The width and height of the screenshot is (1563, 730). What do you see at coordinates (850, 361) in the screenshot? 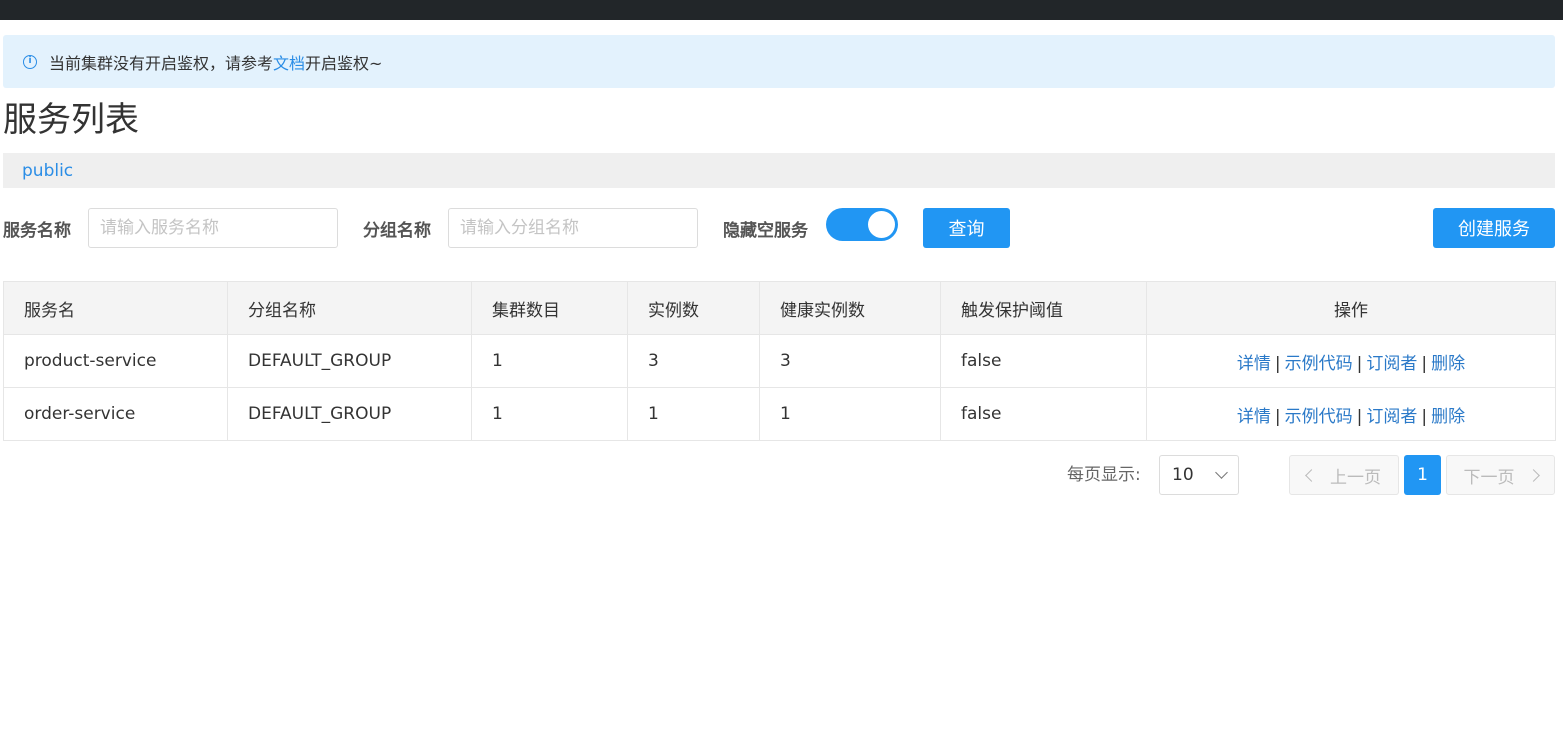
I see `cell-healthy-instance-count: 3` at bounding box center [850, 361].